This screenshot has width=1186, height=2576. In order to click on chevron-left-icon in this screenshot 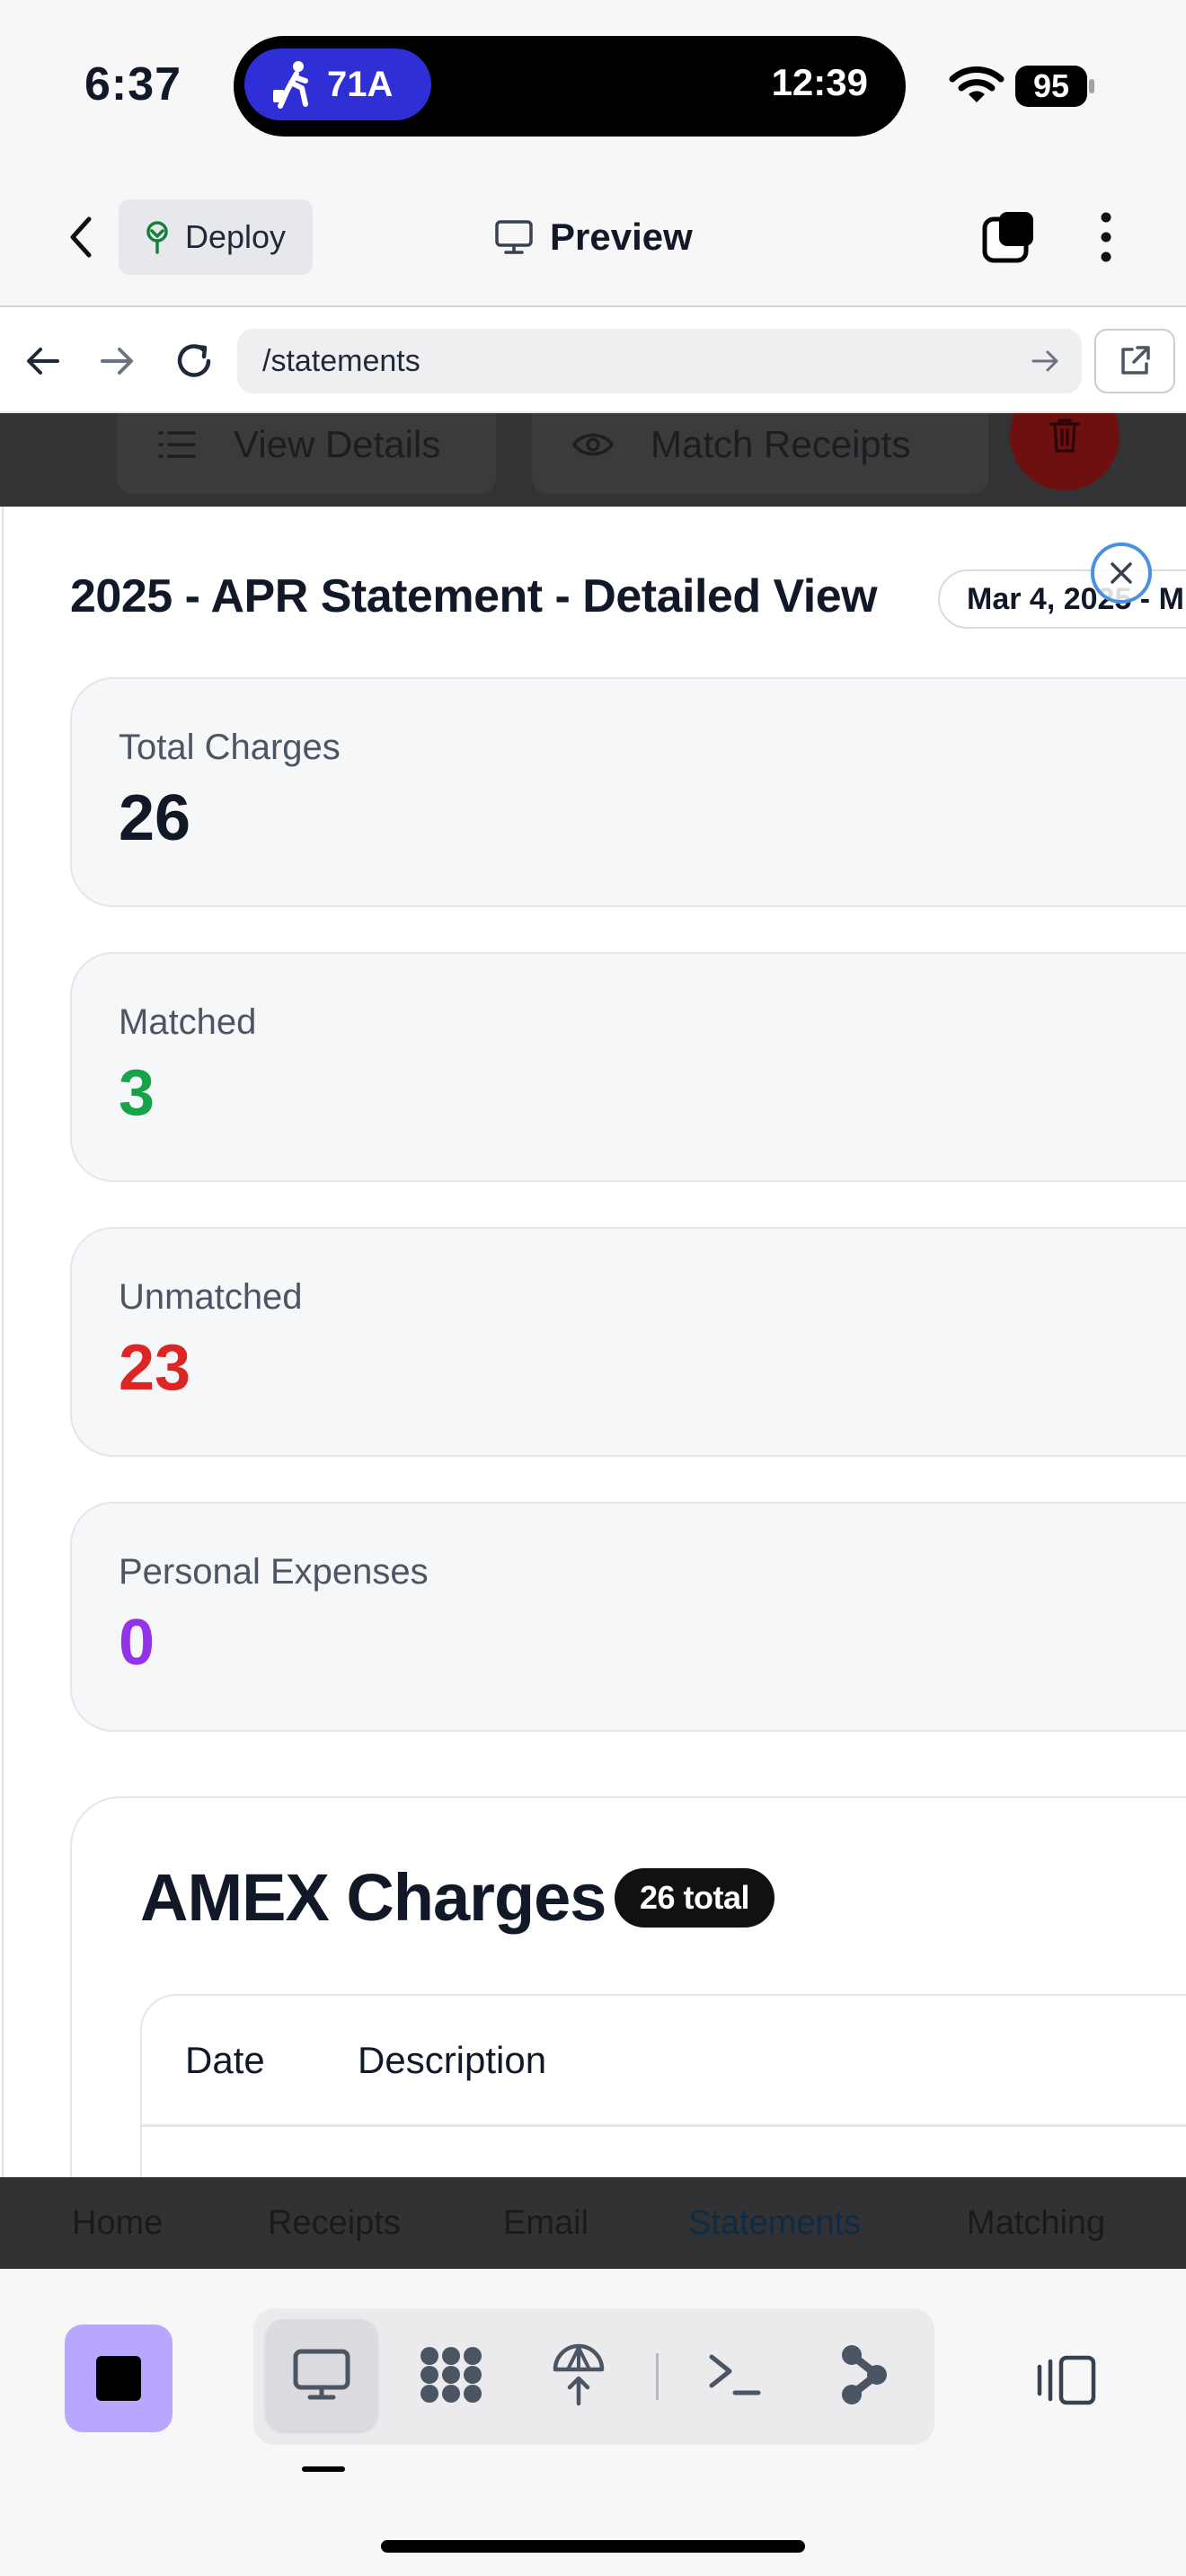, I will do `click(81, 237)`.